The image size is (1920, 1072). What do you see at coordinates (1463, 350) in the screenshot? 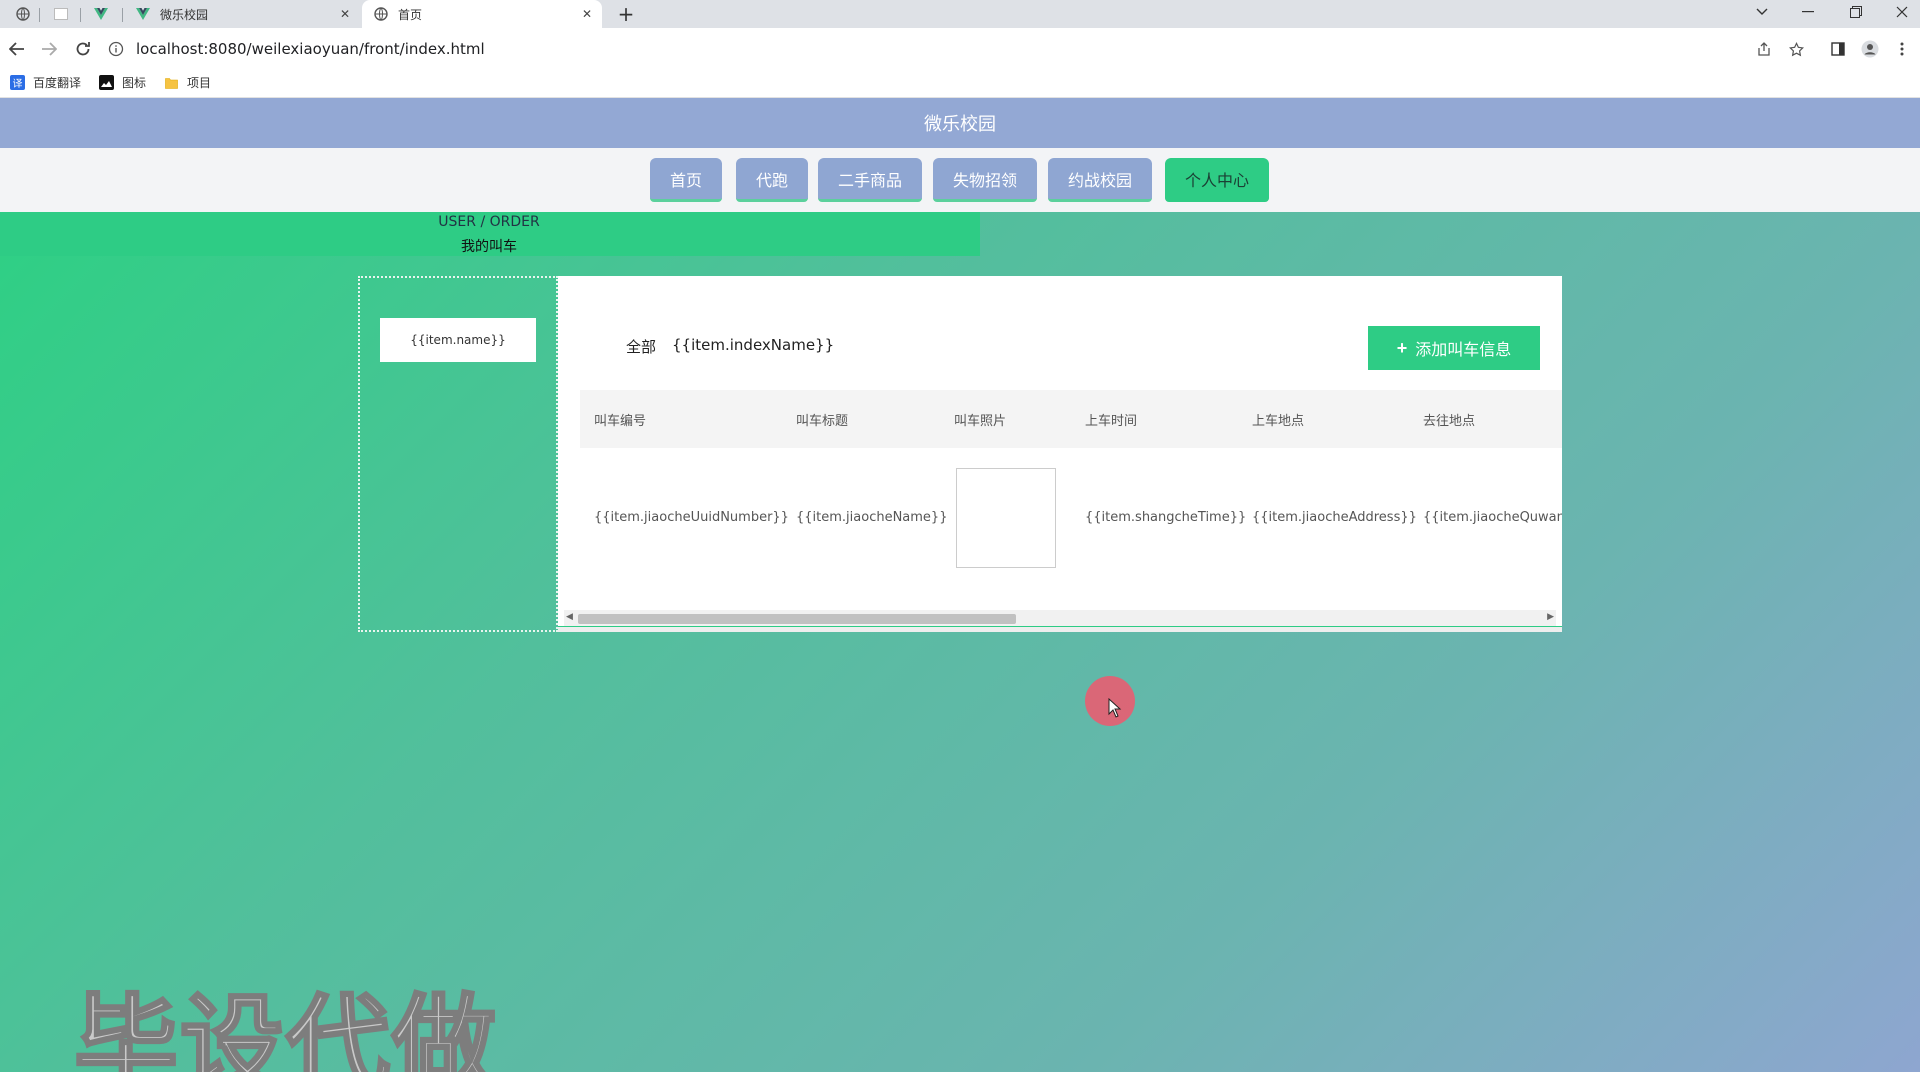
I see `add-button-label: 添加叫车信息` at bounding box center [1463, 350].